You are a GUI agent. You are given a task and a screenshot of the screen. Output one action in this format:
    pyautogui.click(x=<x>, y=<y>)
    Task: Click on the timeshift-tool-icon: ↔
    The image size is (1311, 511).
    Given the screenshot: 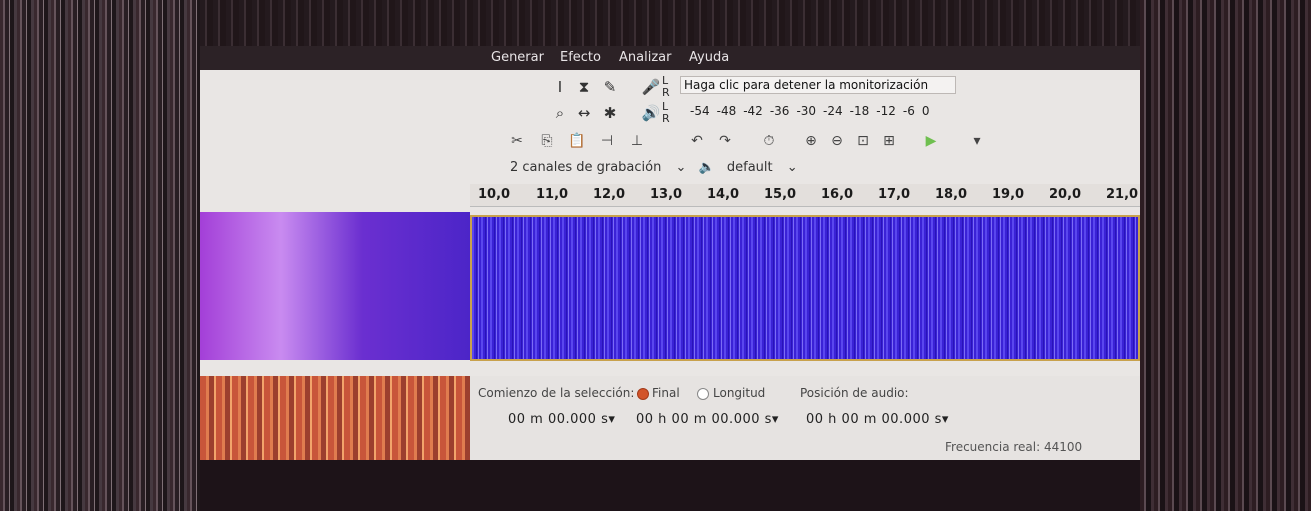 What is the action you would take?
    pyautogui.click(x=584, y=113)
    